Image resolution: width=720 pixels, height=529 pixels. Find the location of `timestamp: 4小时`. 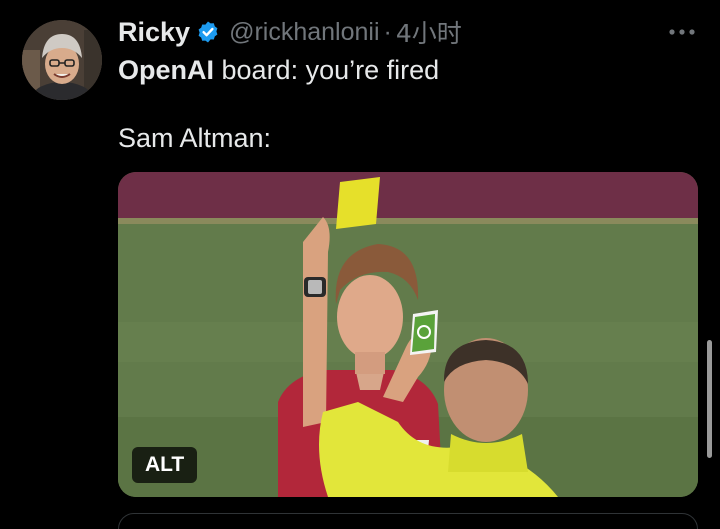

timestamp: 4小时 is located at coordinates (429, 32).